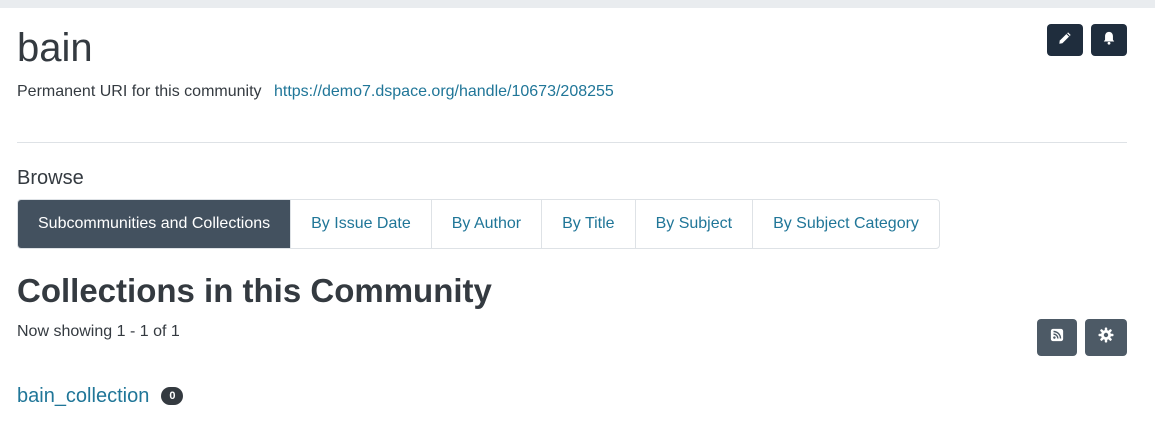  I want to click on tab-by-title: By Title, so click(587, 224).